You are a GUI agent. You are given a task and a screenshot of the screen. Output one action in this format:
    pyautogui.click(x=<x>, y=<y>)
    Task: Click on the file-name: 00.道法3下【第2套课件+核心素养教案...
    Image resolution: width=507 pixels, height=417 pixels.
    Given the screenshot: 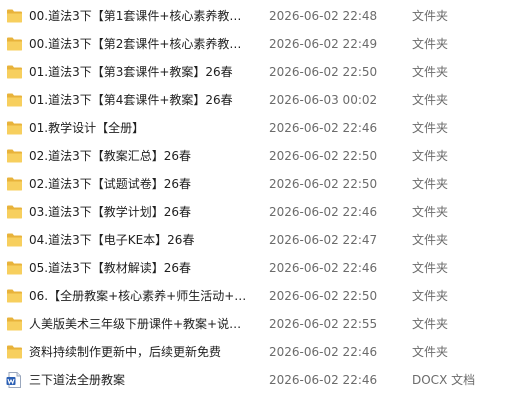 What is the action you would take?
    pyautogui.click(x=140, y=44)
    